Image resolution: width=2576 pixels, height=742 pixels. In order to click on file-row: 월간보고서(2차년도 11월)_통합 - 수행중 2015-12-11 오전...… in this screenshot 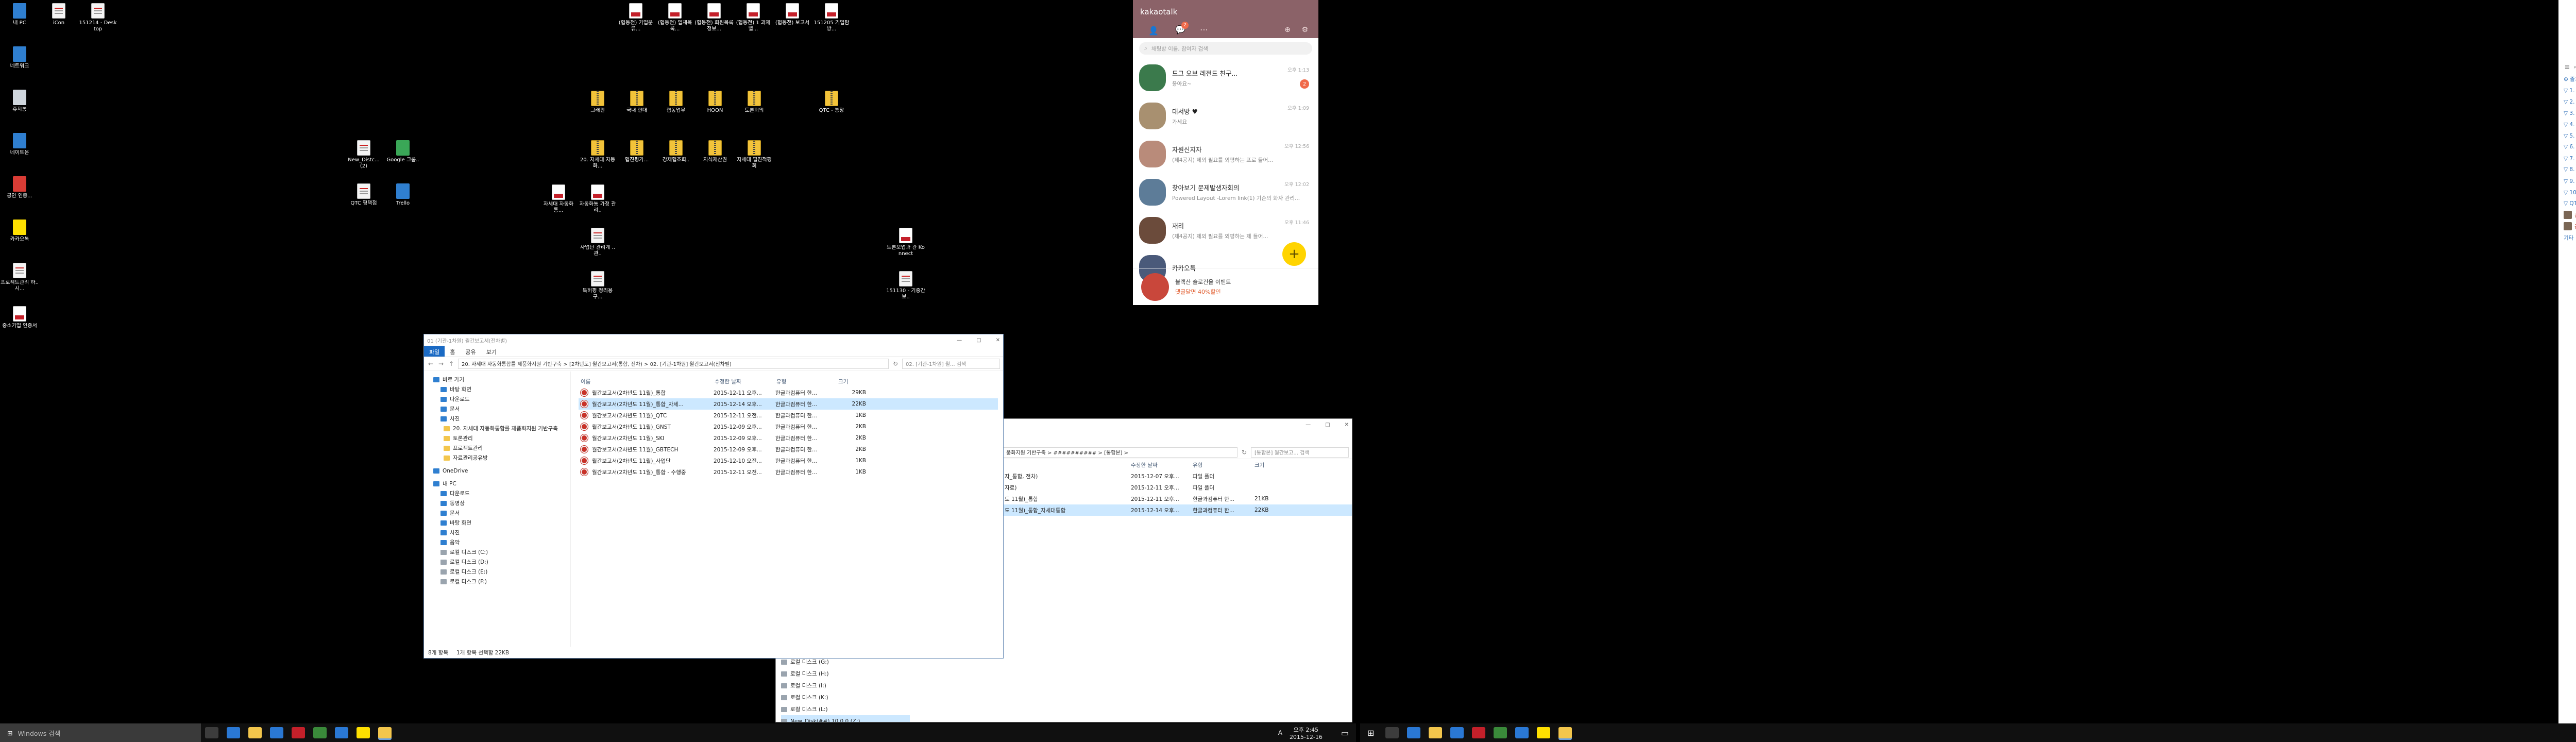, I will do `click(788, 472)`.